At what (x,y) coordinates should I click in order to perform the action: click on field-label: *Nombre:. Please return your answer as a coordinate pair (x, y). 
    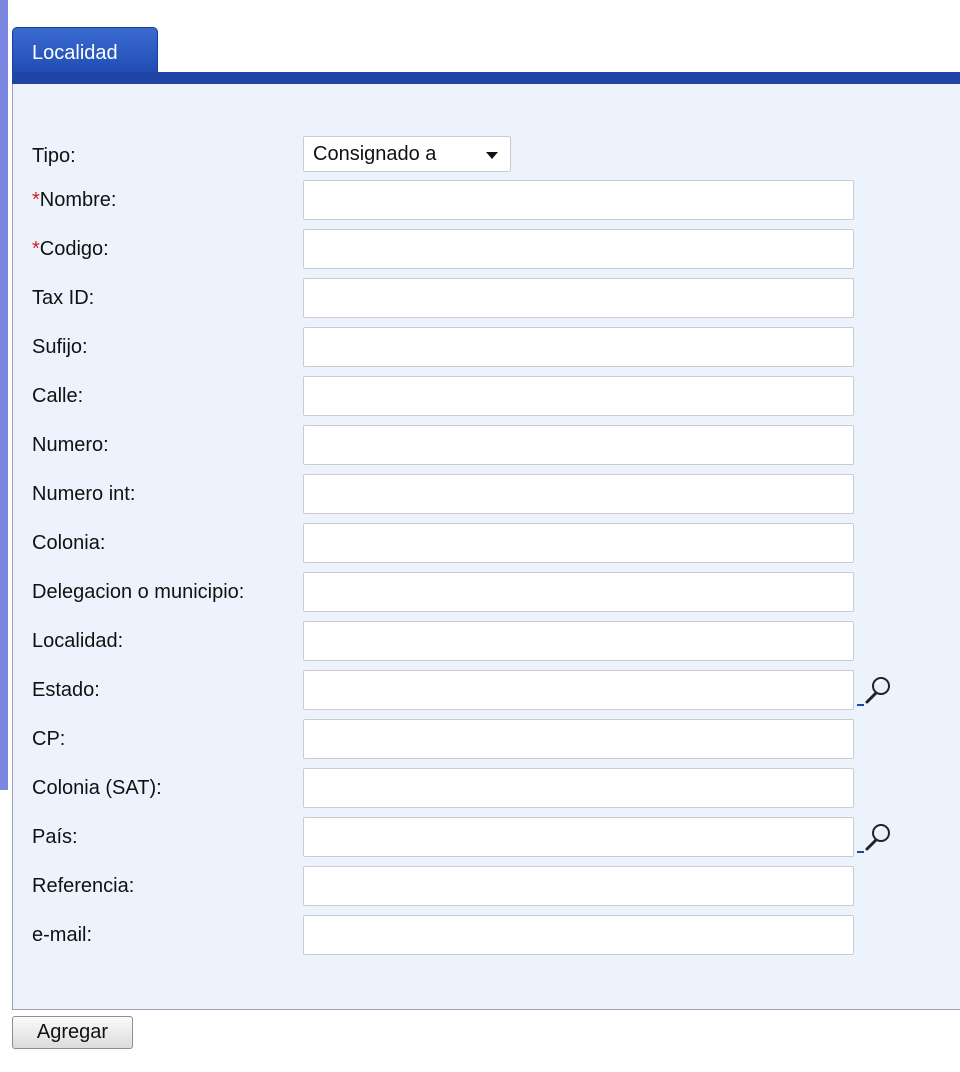
    Looking at the image, I should click on (74, 200).